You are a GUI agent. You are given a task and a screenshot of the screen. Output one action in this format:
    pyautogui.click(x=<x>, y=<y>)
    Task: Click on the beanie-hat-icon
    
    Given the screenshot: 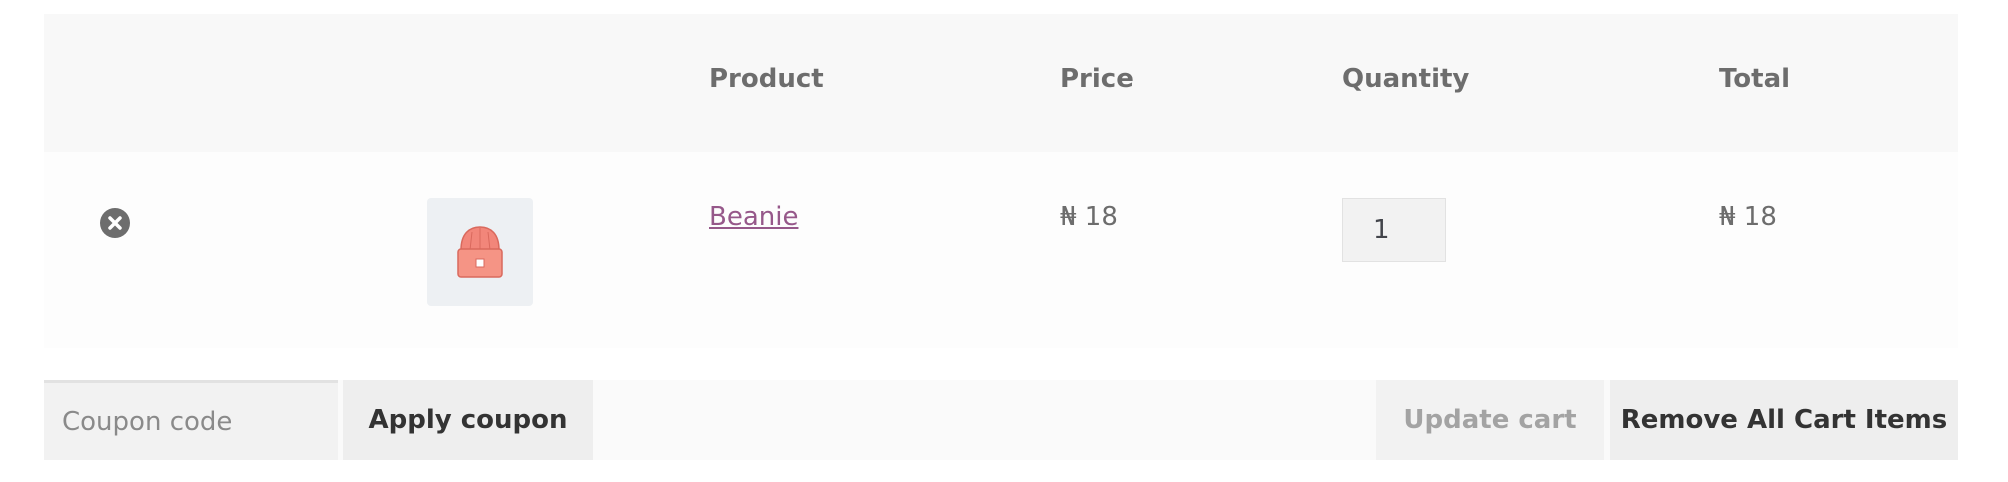 What is the action you would take?
    pyautogui.click(x=480, y=252)
    